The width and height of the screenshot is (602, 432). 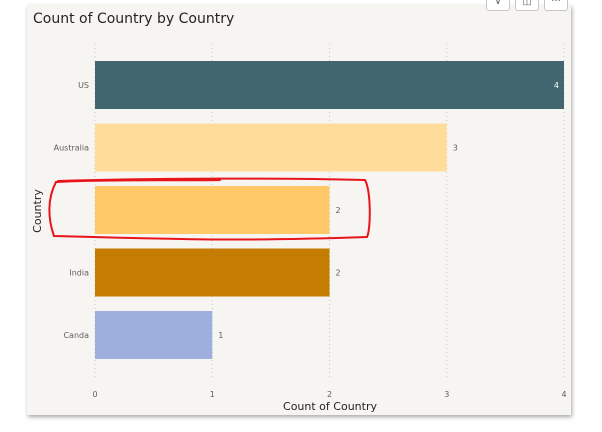 What do you see at coordinates (76, 335) in the screenshot?
I see `y-tick-label: Canda` at bounding box center [76, 335].